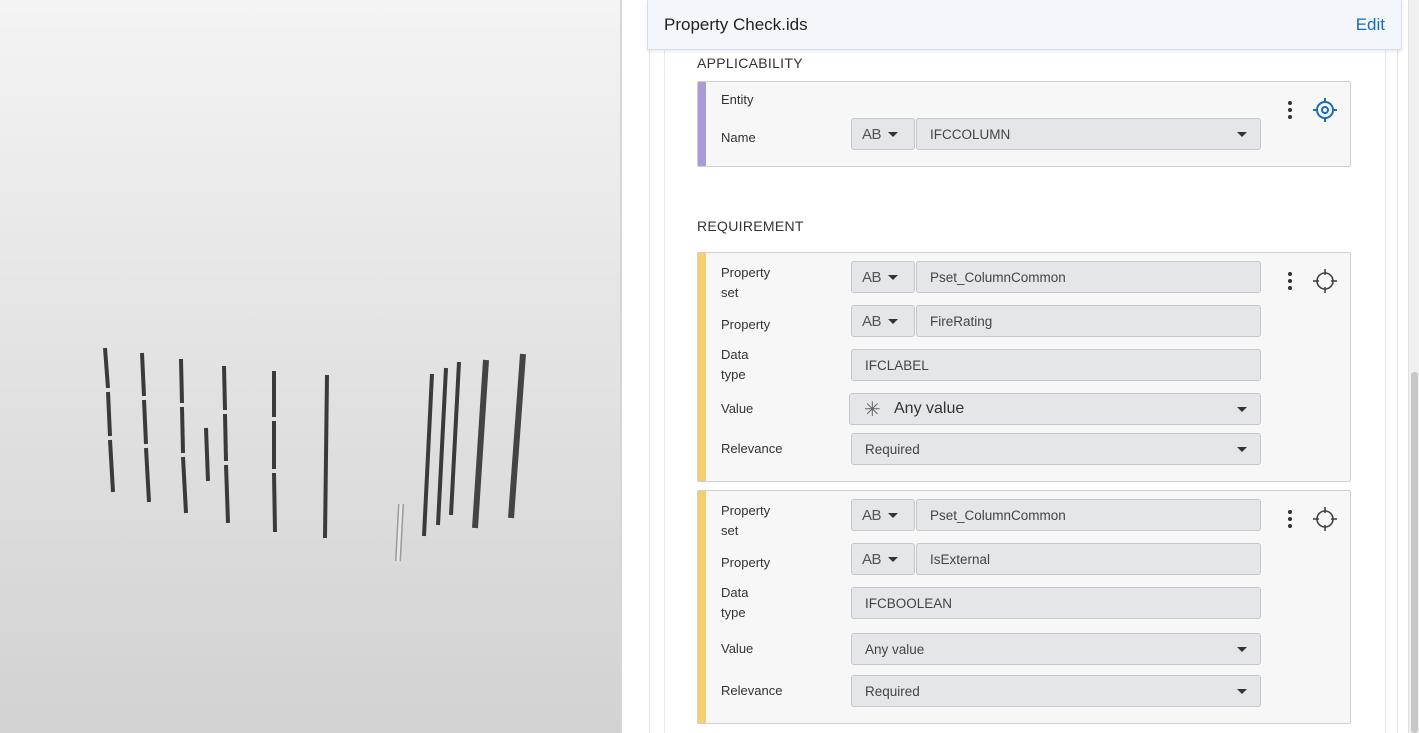 This screenshot has height=733, width=1419. What do you see at coordinates (750, 226) in the screenshot?
I see `requirement-heading: REQUIREMENT` at bounding box center [750, 226].